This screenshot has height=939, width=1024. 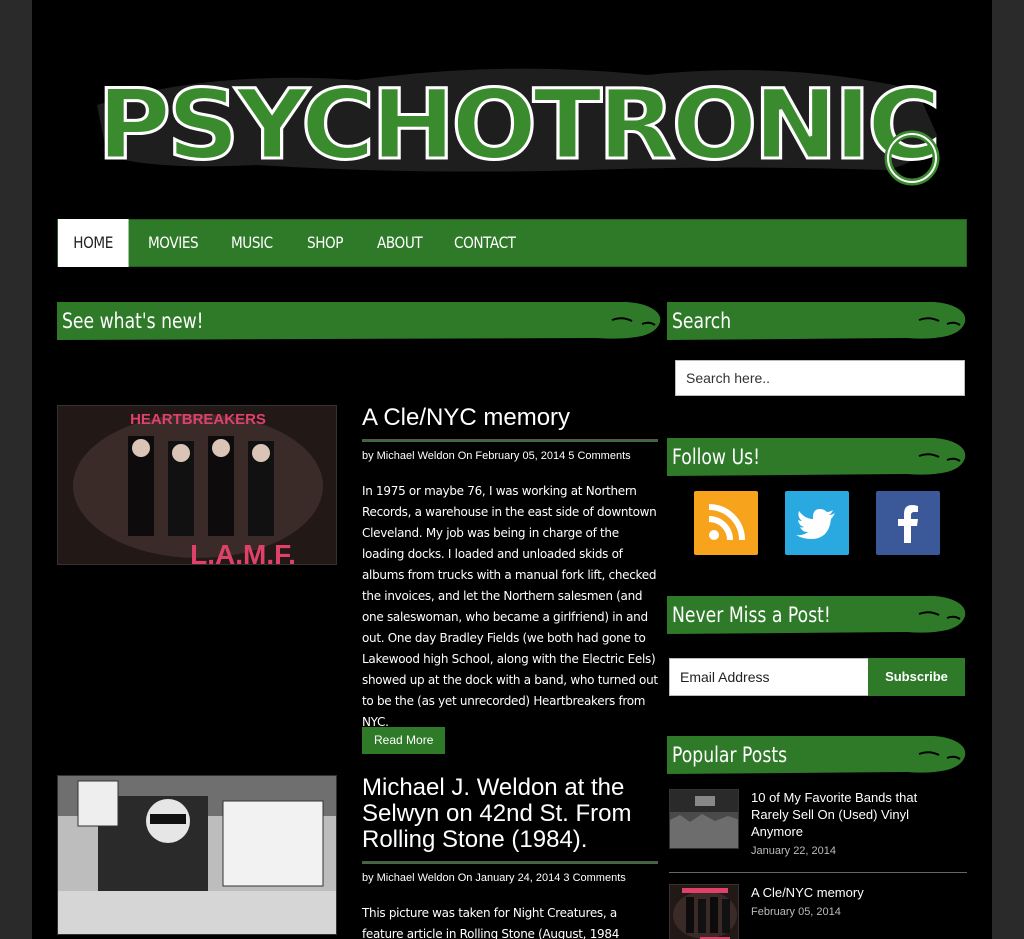 I want to click on post-thumbnail, so click(x=197, y=855).